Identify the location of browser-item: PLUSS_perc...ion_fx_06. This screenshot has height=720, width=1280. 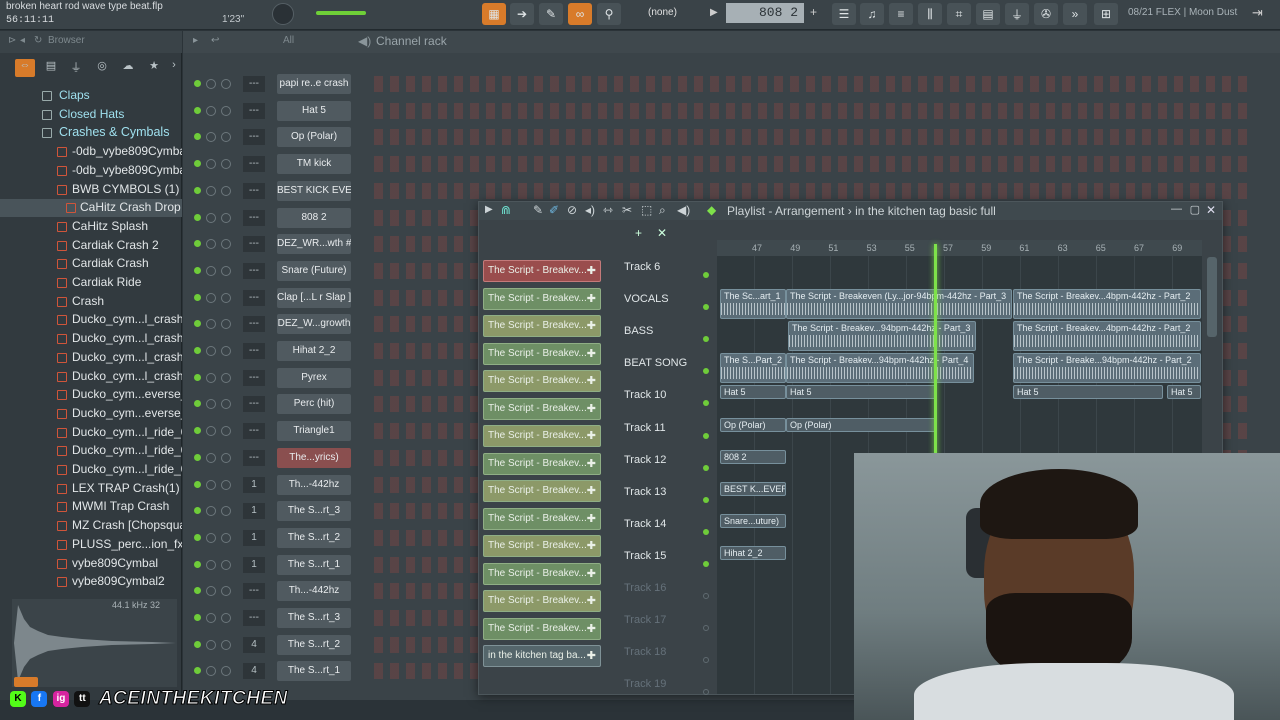
(91, 545).